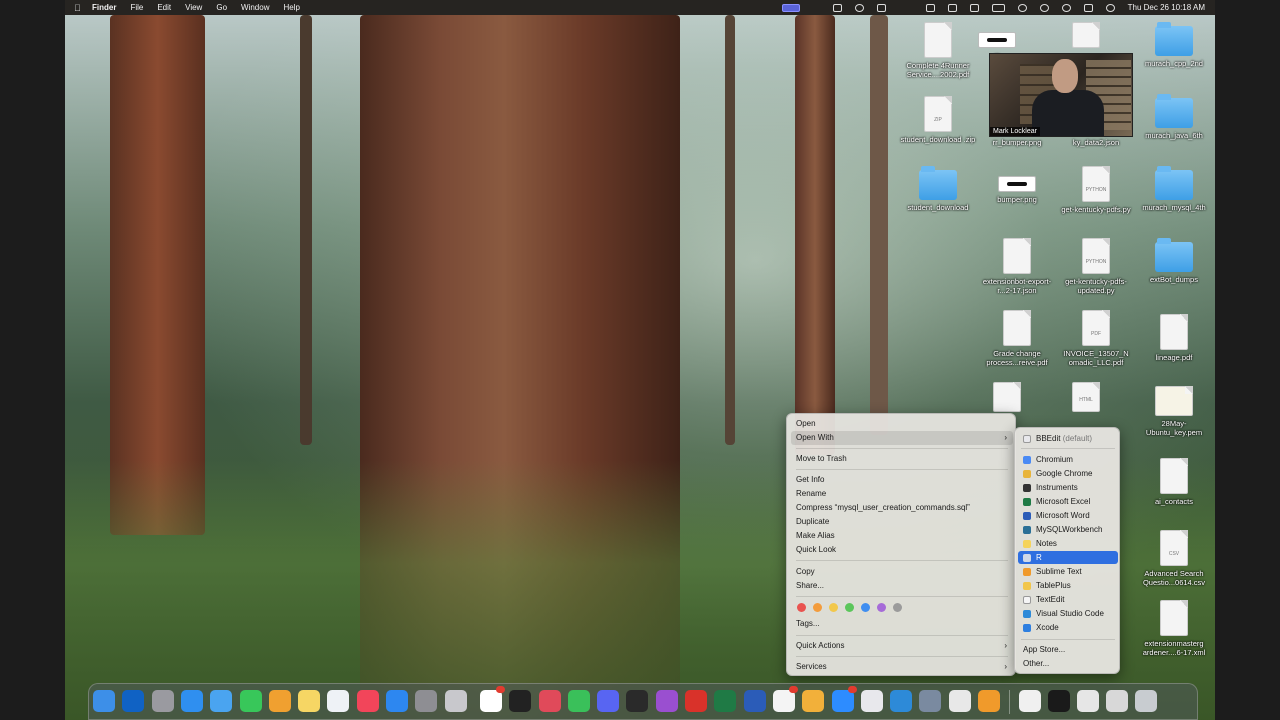 The width and height of the screenshot is (1280, 720). Describe the element at coordinates (1088, 7) in the screenshot. I see `control-center-icon` at that location.